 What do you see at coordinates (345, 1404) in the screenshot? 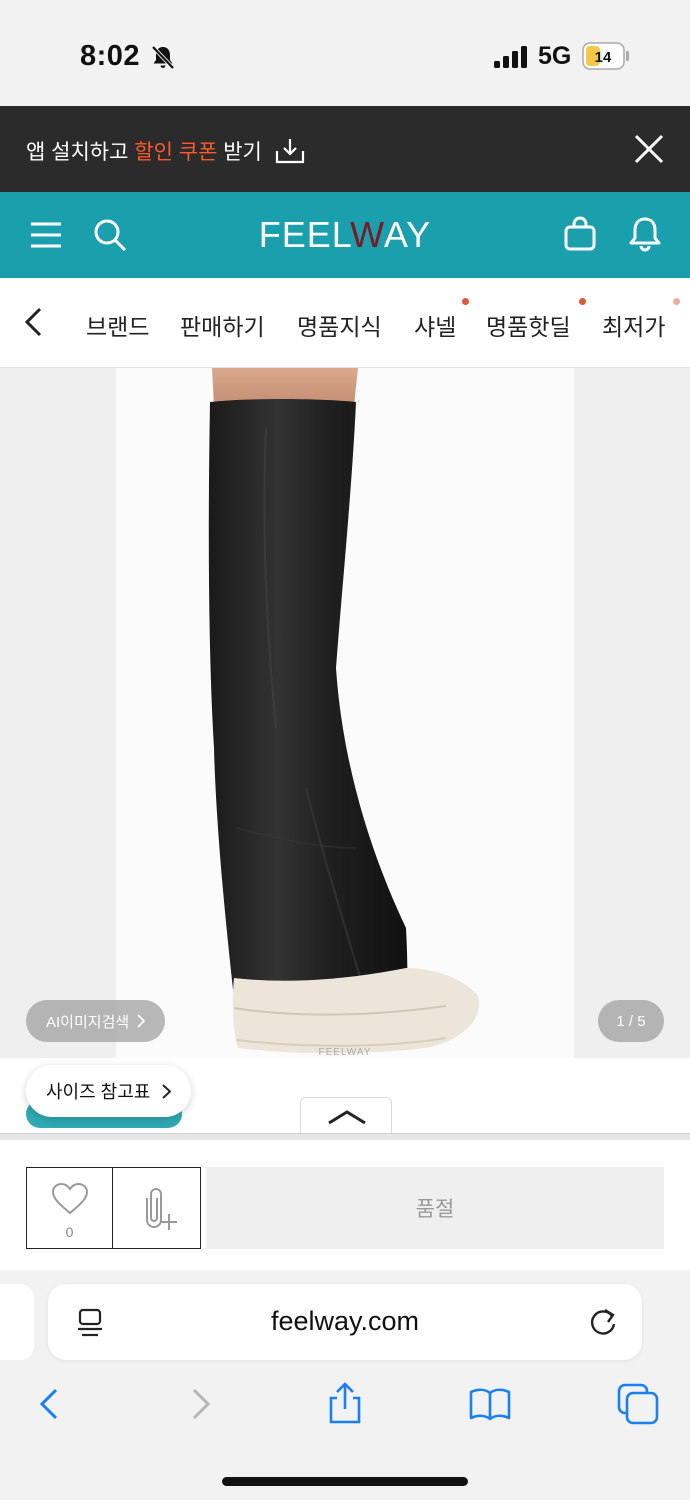
I see `share-icon` at bounding box center [345, 1404].